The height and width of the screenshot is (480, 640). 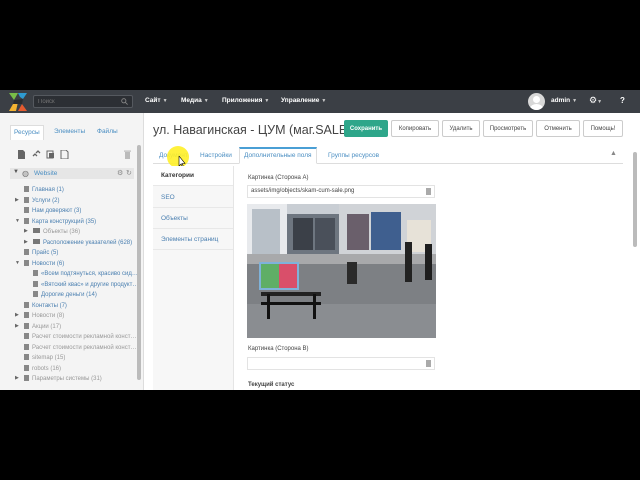 What do you see at coordinates (341, 271) in the screenshot?
I see `preview-image` at bounding box center [341, 271].